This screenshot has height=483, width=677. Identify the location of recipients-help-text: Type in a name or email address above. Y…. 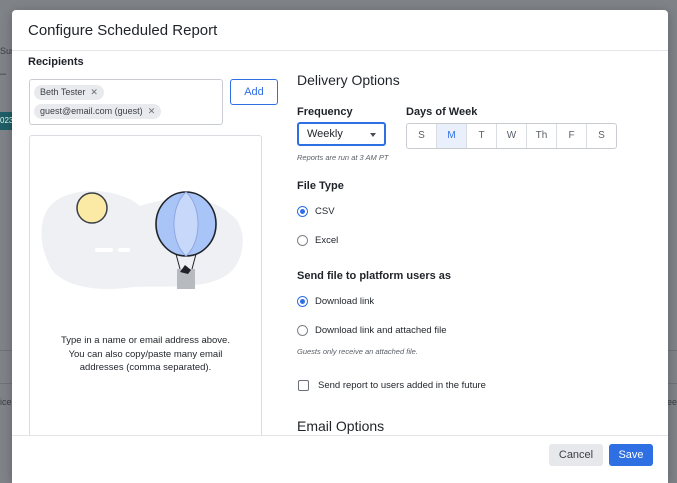
(145, 354).